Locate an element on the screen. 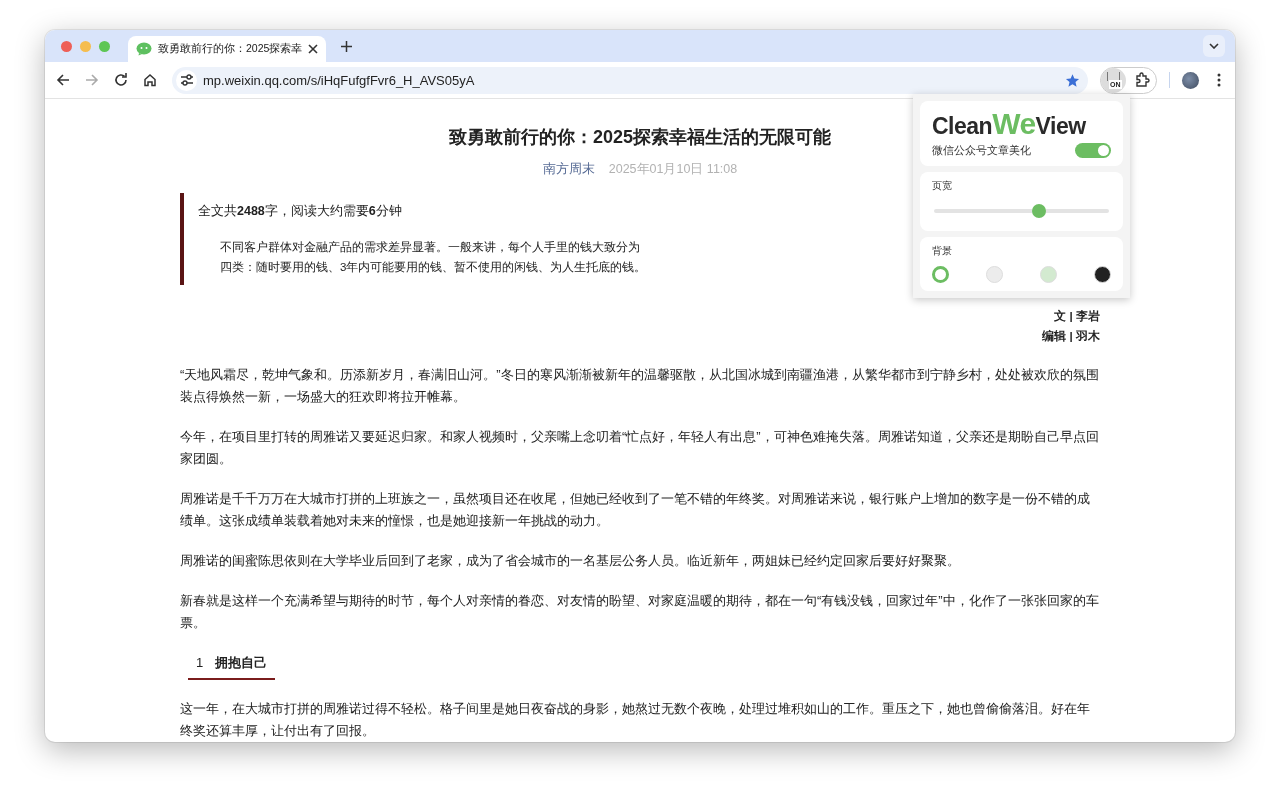  background-label: 背景 is located at coordinates (942, 251).